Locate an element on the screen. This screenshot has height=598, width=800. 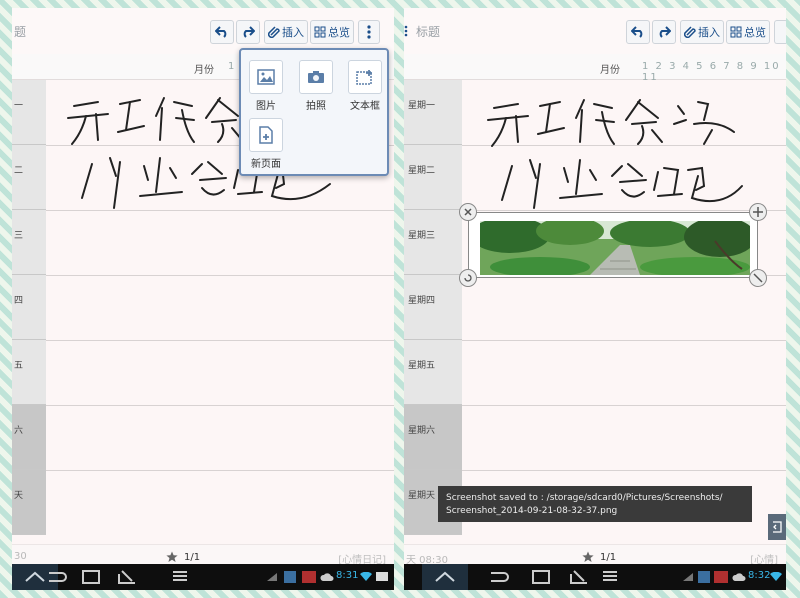
insert-textbox-item: 文本框 is located at coordinates (365, 86).